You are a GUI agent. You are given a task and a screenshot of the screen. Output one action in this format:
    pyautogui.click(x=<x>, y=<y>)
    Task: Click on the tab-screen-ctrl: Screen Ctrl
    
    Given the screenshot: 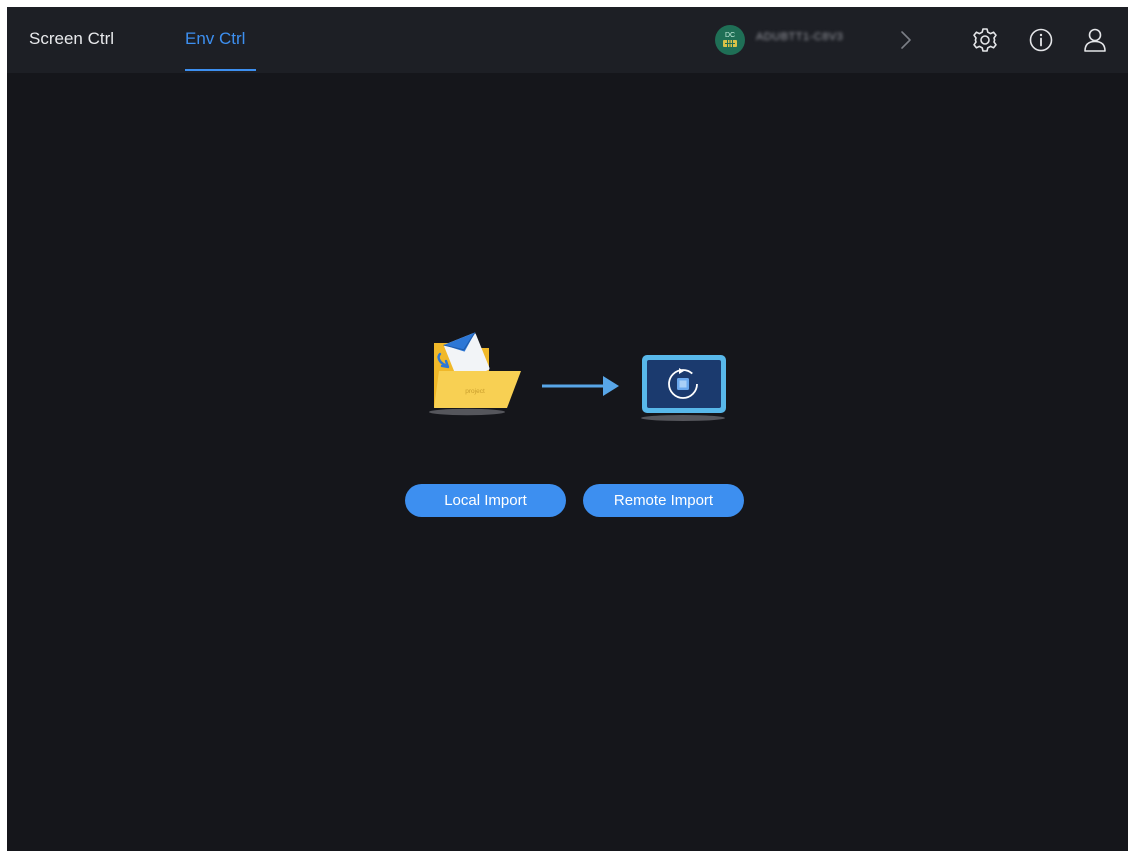 What is the action you would take?
    pyautogui.click(x=71, y=40)
    